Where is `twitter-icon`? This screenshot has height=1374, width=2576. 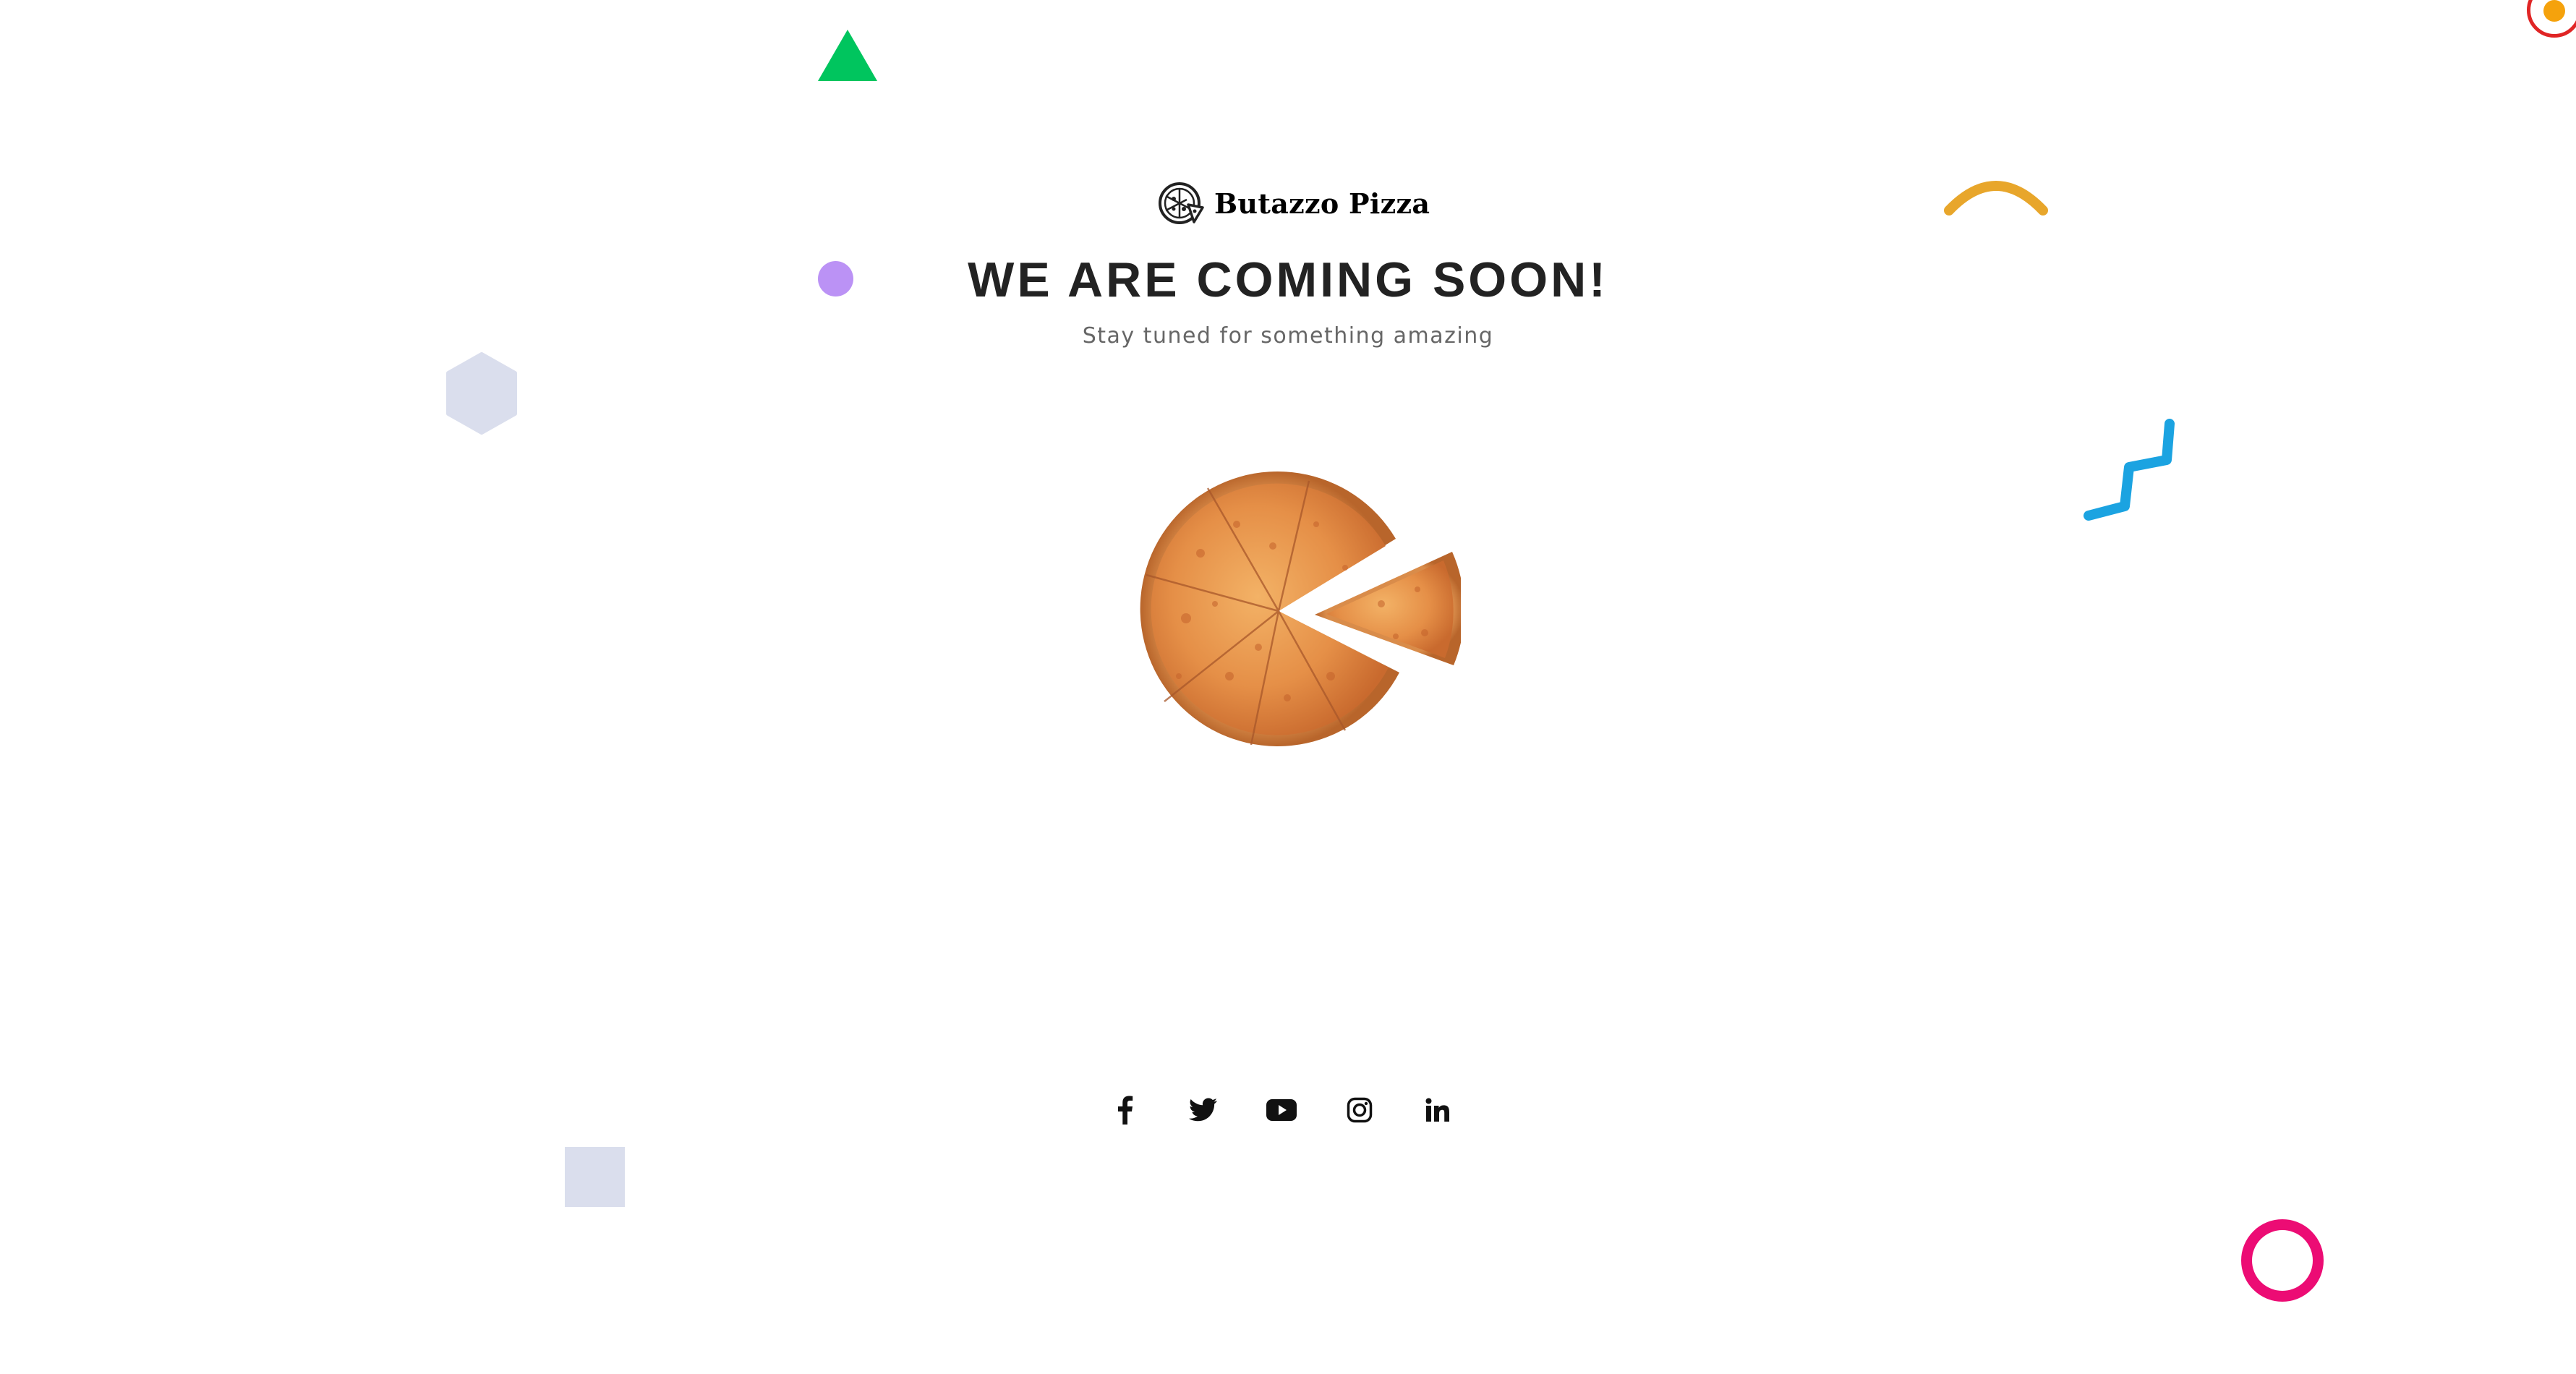
twitter-icon is located at coordinates (1203, 1110).